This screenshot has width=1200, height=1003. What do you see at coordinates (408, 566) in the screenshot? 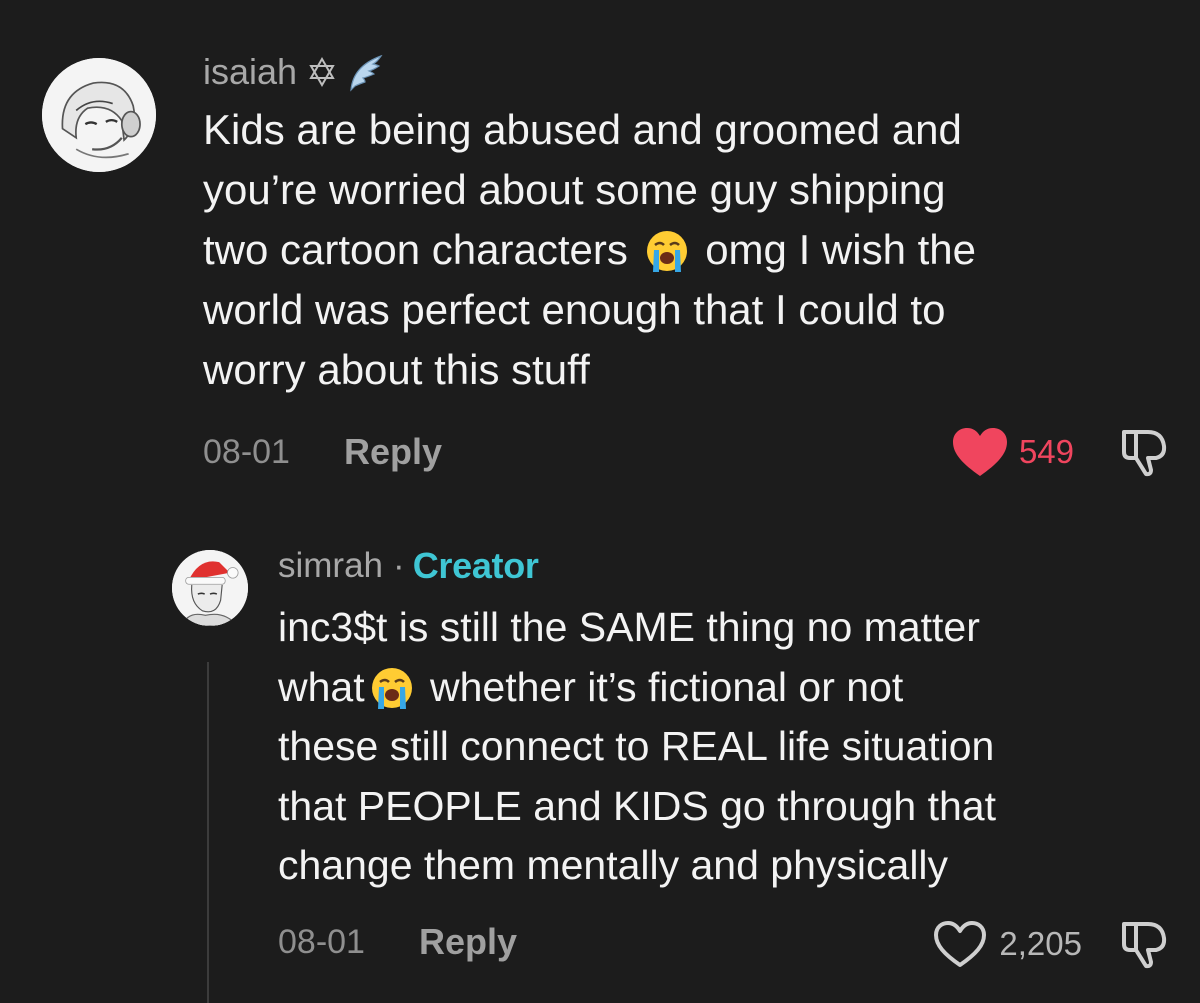
I see `comment-header: simrah · Creator` at bounding box center [408, 566].